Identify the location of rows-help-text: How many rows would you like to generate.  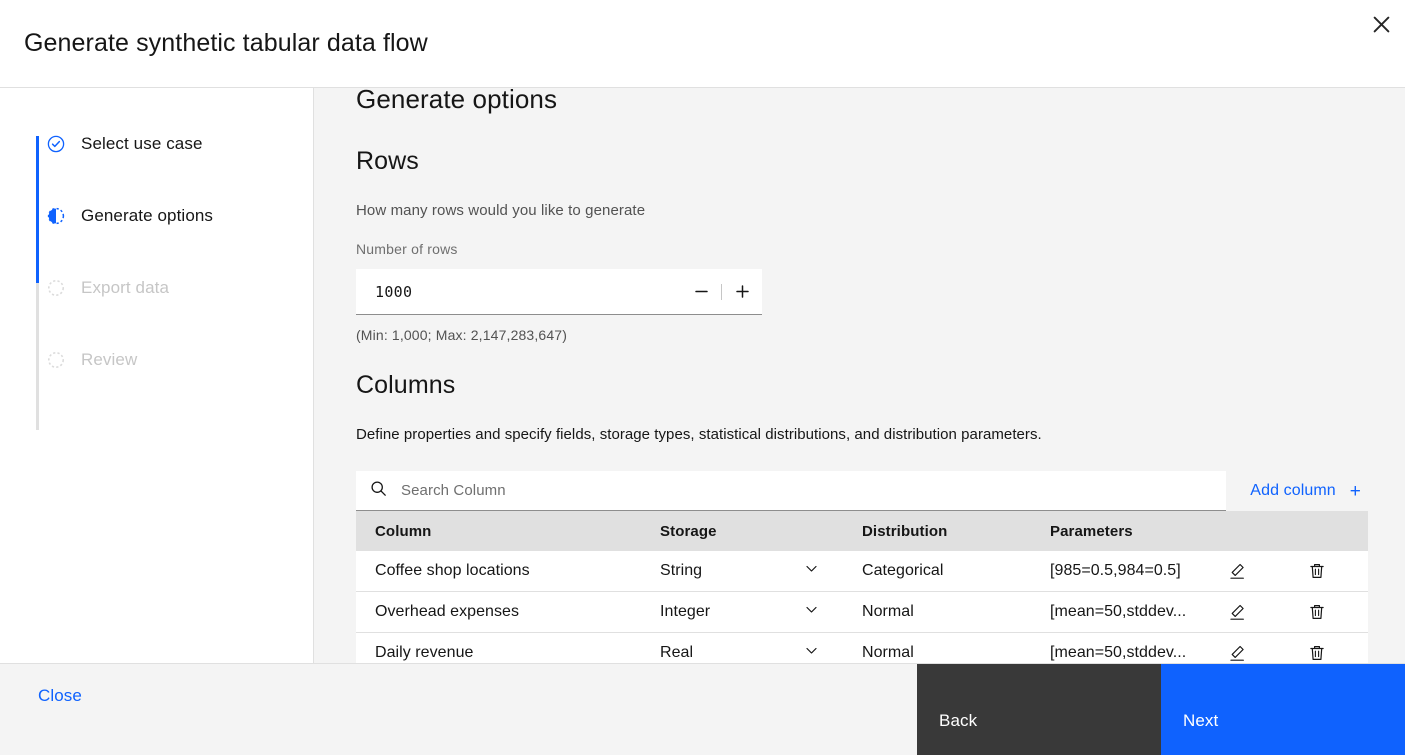
(501, 210).